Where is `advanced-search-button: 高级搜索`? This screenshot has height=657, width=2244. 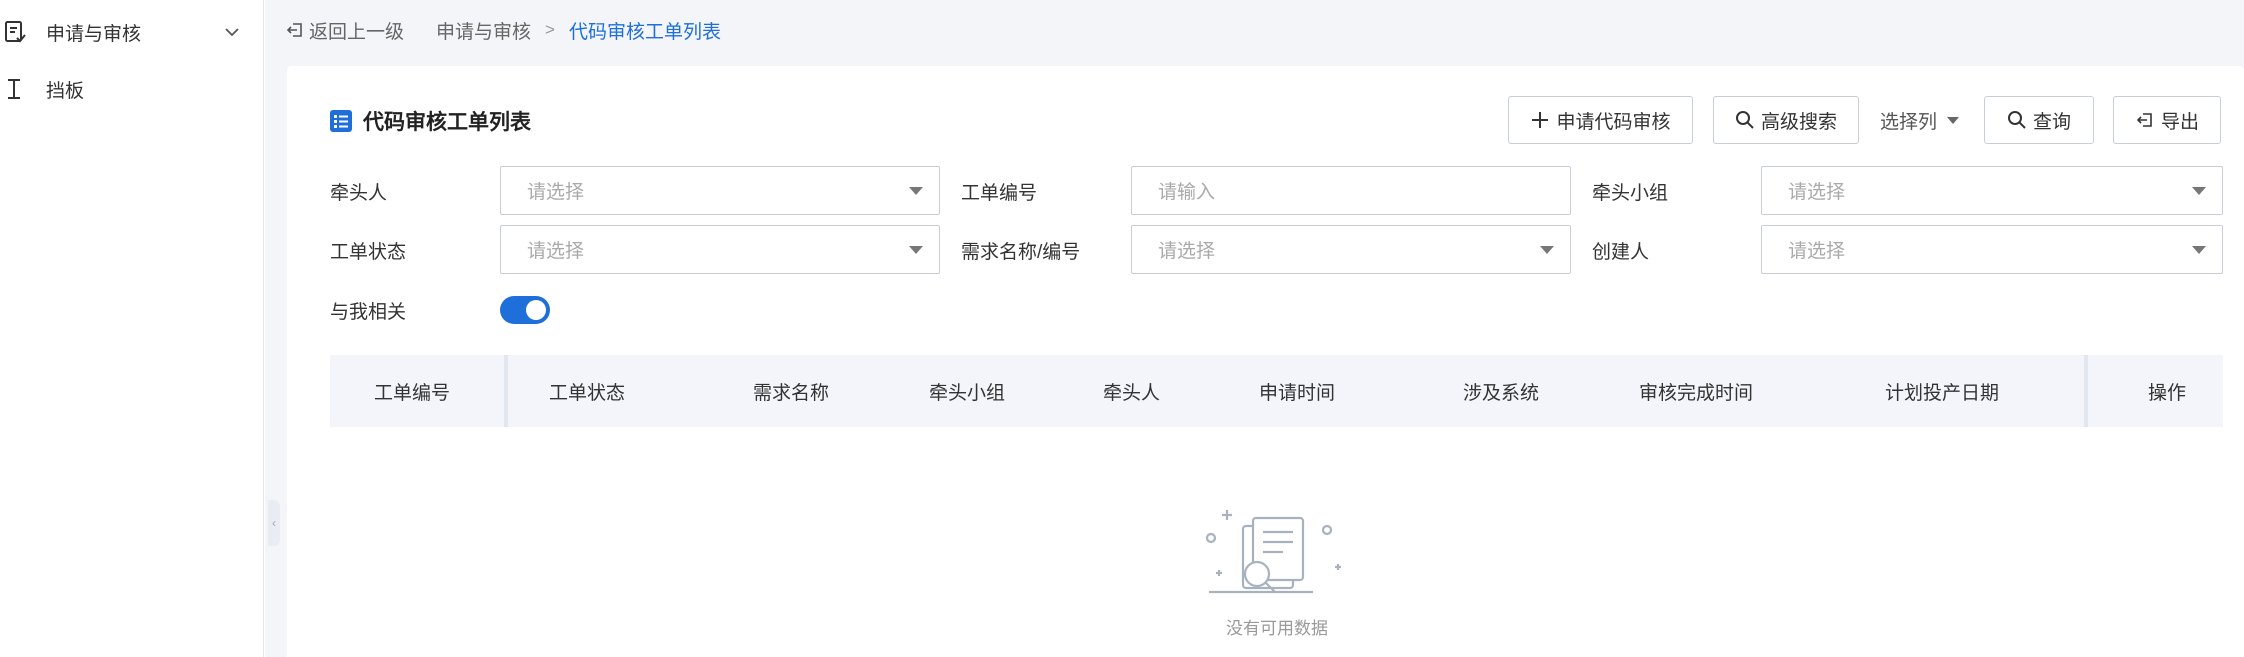 advanced-search-button: 高级搜索 is located at coordinates (1786, 120).